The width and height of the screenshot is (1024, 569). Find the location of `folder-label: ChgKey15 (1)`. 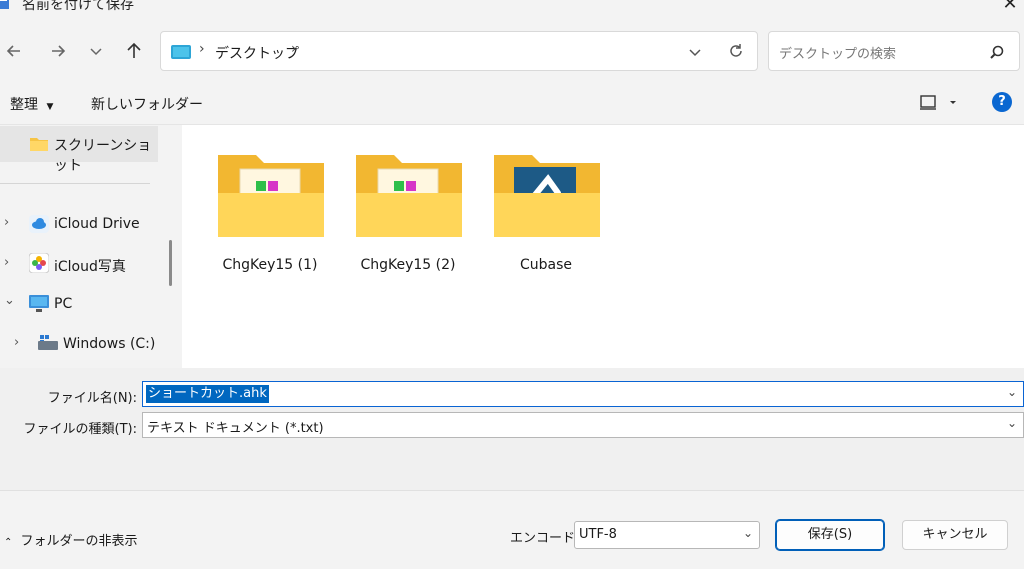

folder-label: ChgKey15 (1) is located at coordinates (270, 265).